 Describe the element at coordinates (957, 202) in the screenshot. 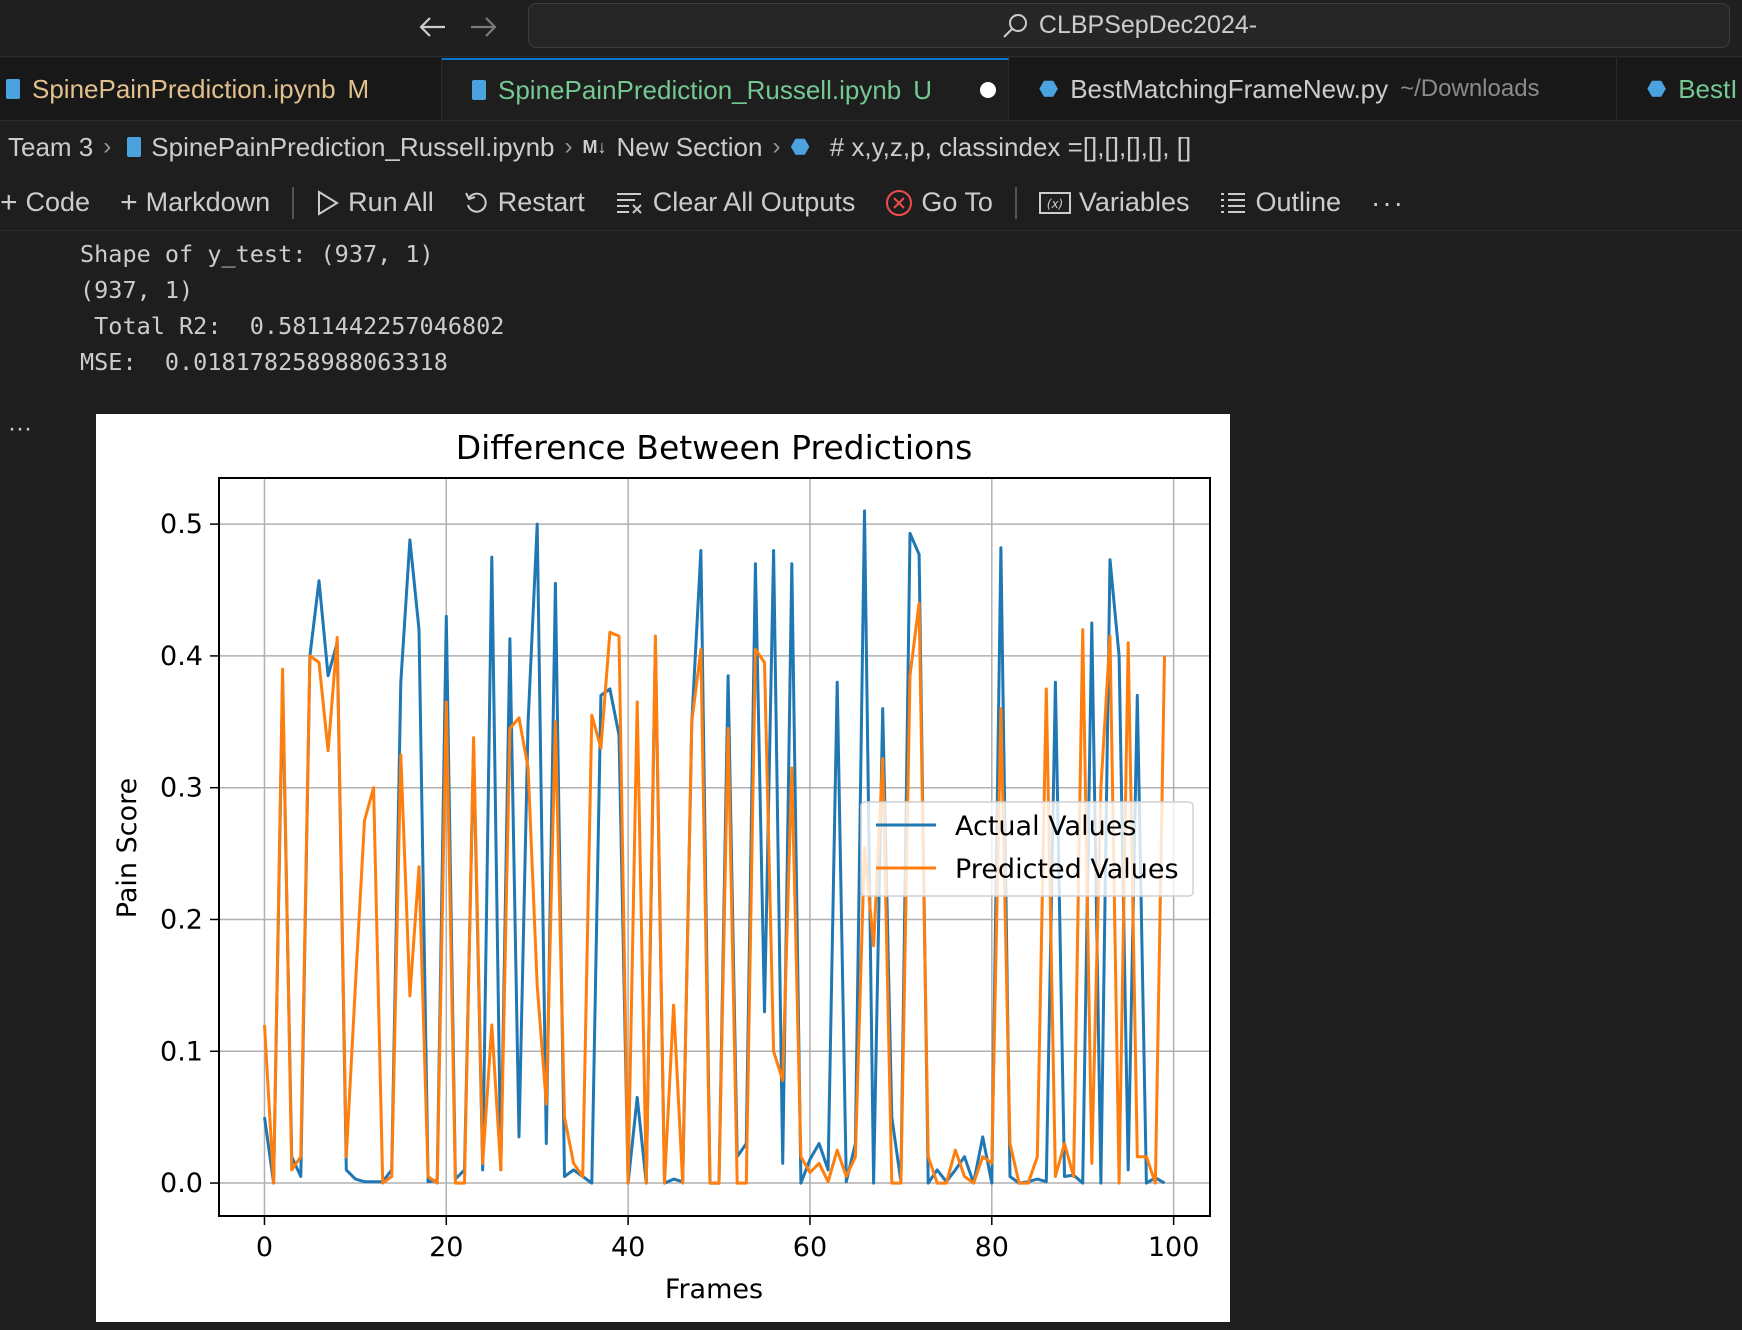

I see `go-to-label: Go To` at that location.